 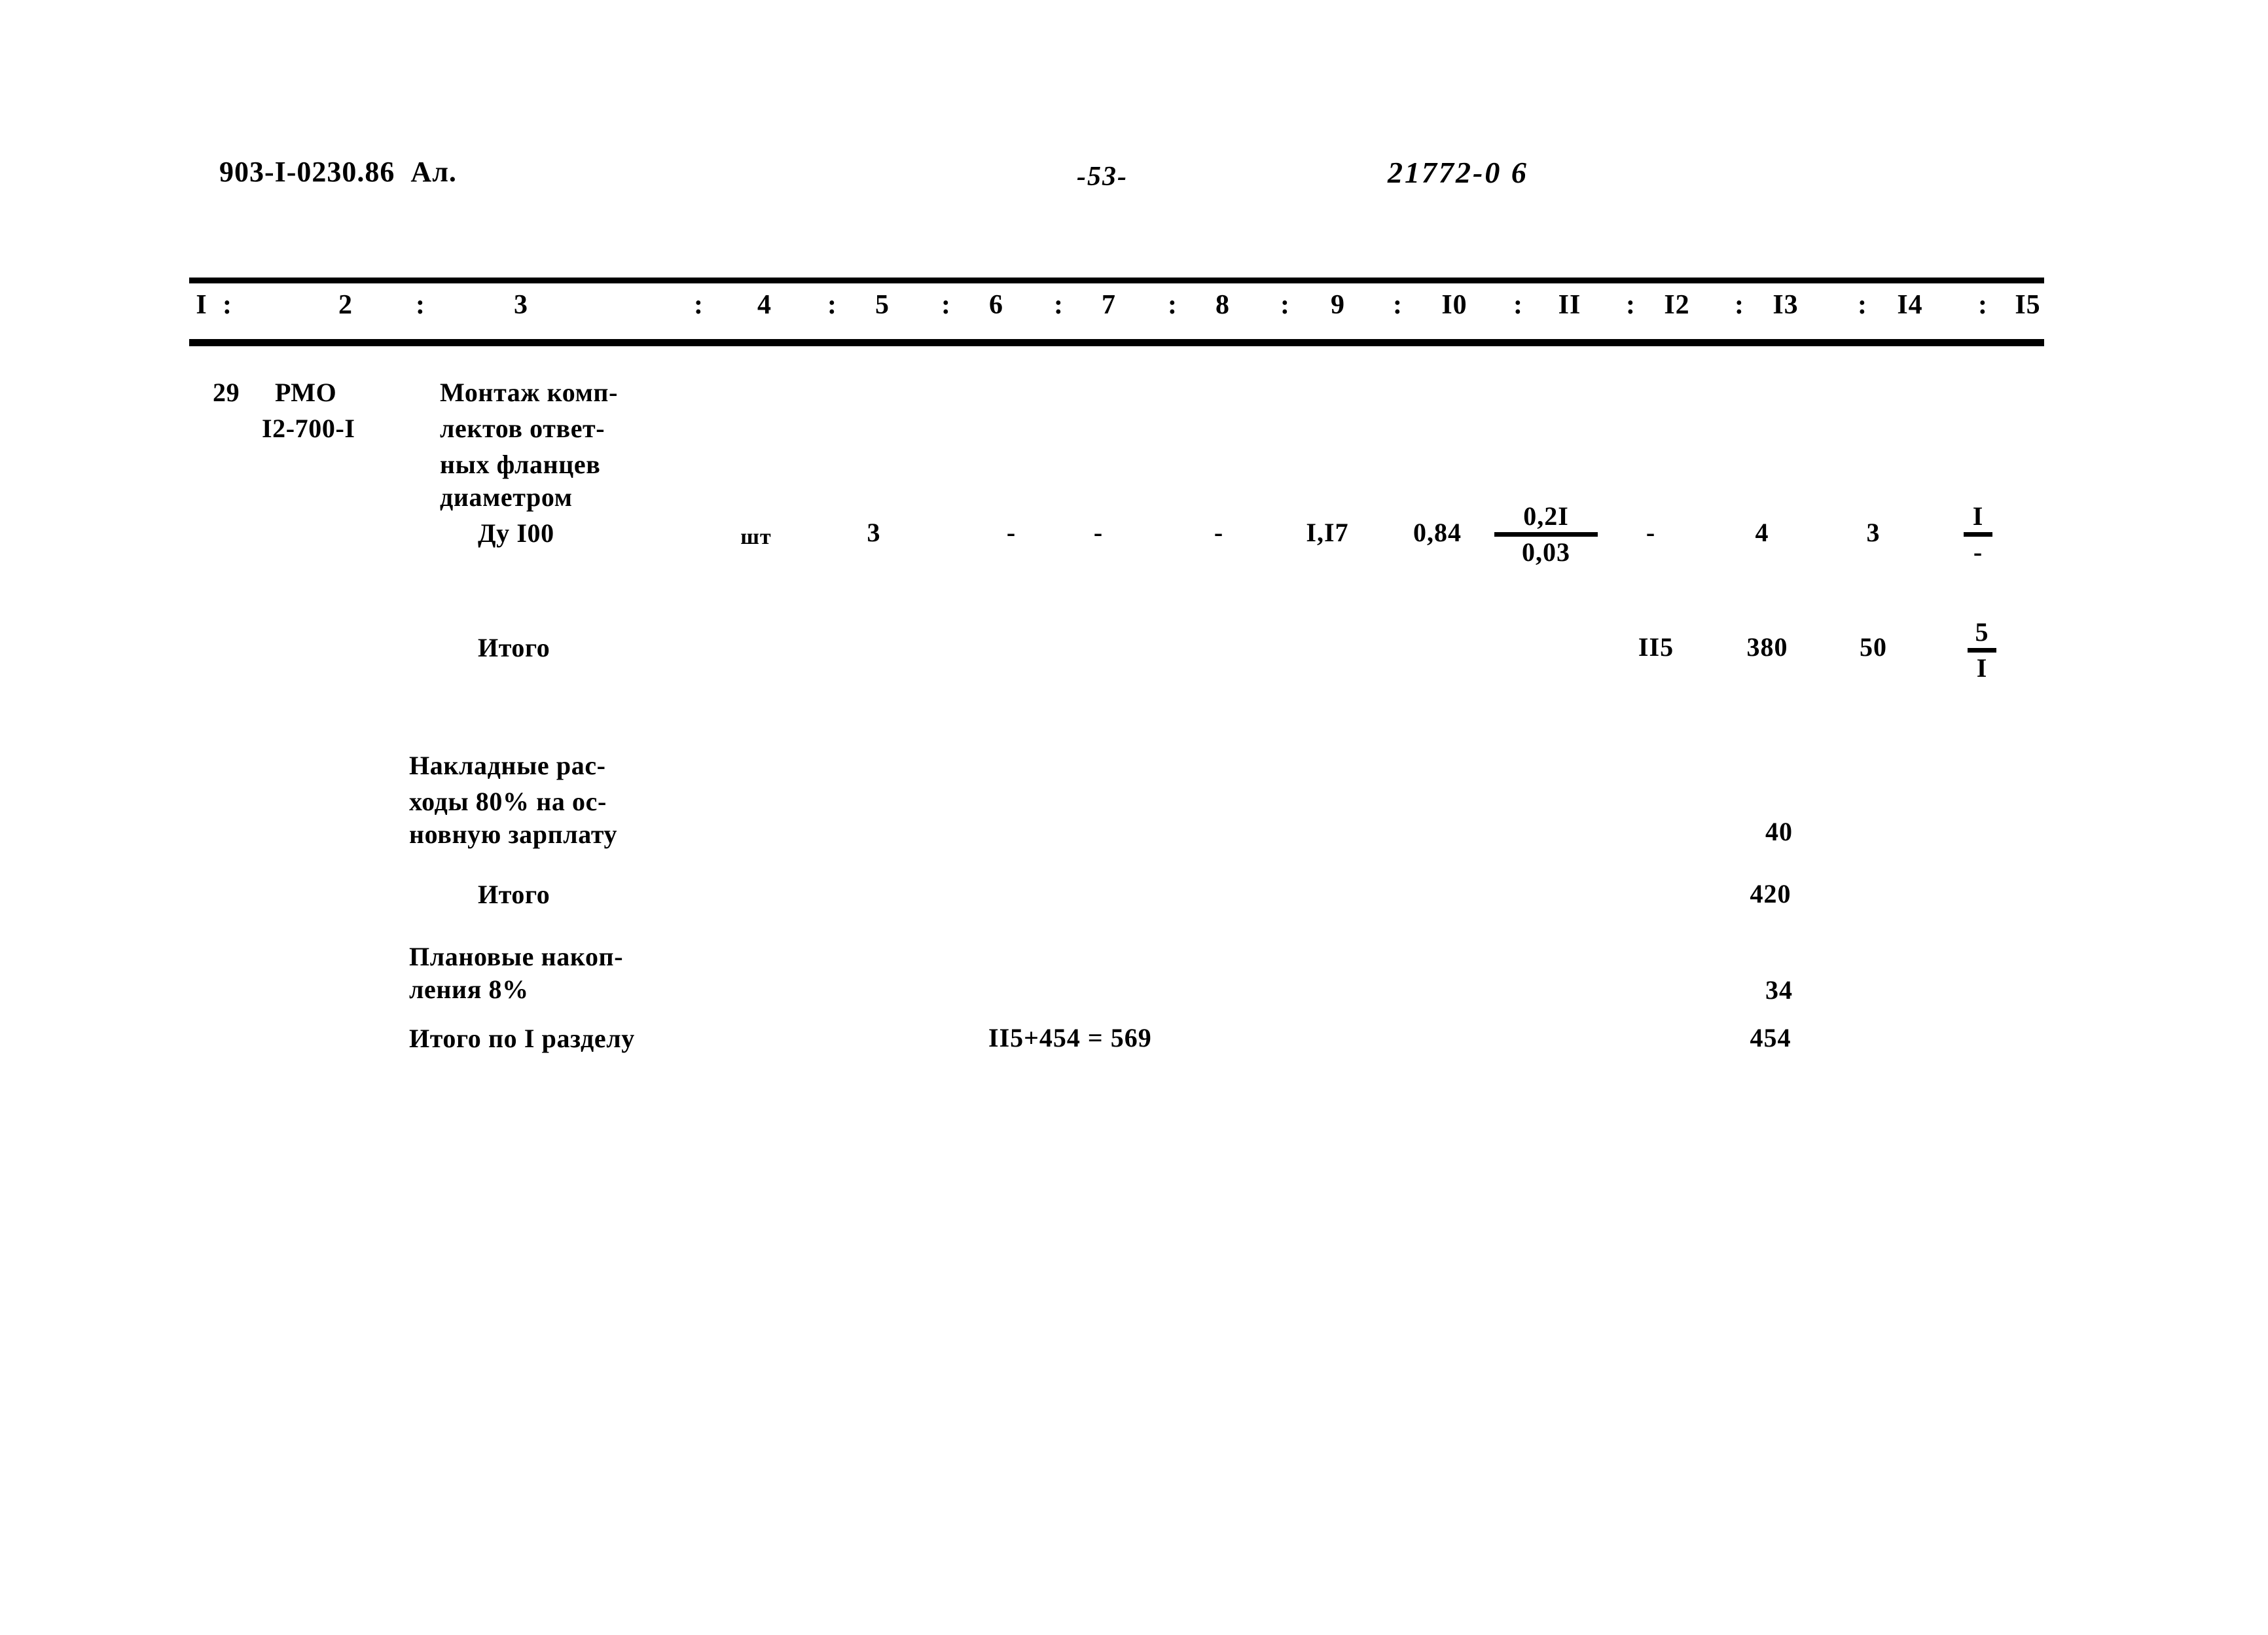 What do you see at coordinates (1454, 305) in the screenshot?
I see `column-header-10: I0` at bounding box center [1454, 305].